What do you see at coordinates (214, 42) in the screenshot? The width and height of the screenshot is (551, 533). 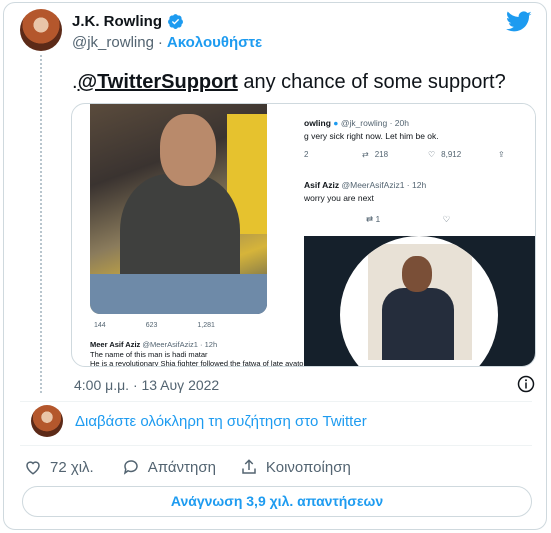 I see `follow-link: Ακολουθήστε` at bounding box center [214, 42].